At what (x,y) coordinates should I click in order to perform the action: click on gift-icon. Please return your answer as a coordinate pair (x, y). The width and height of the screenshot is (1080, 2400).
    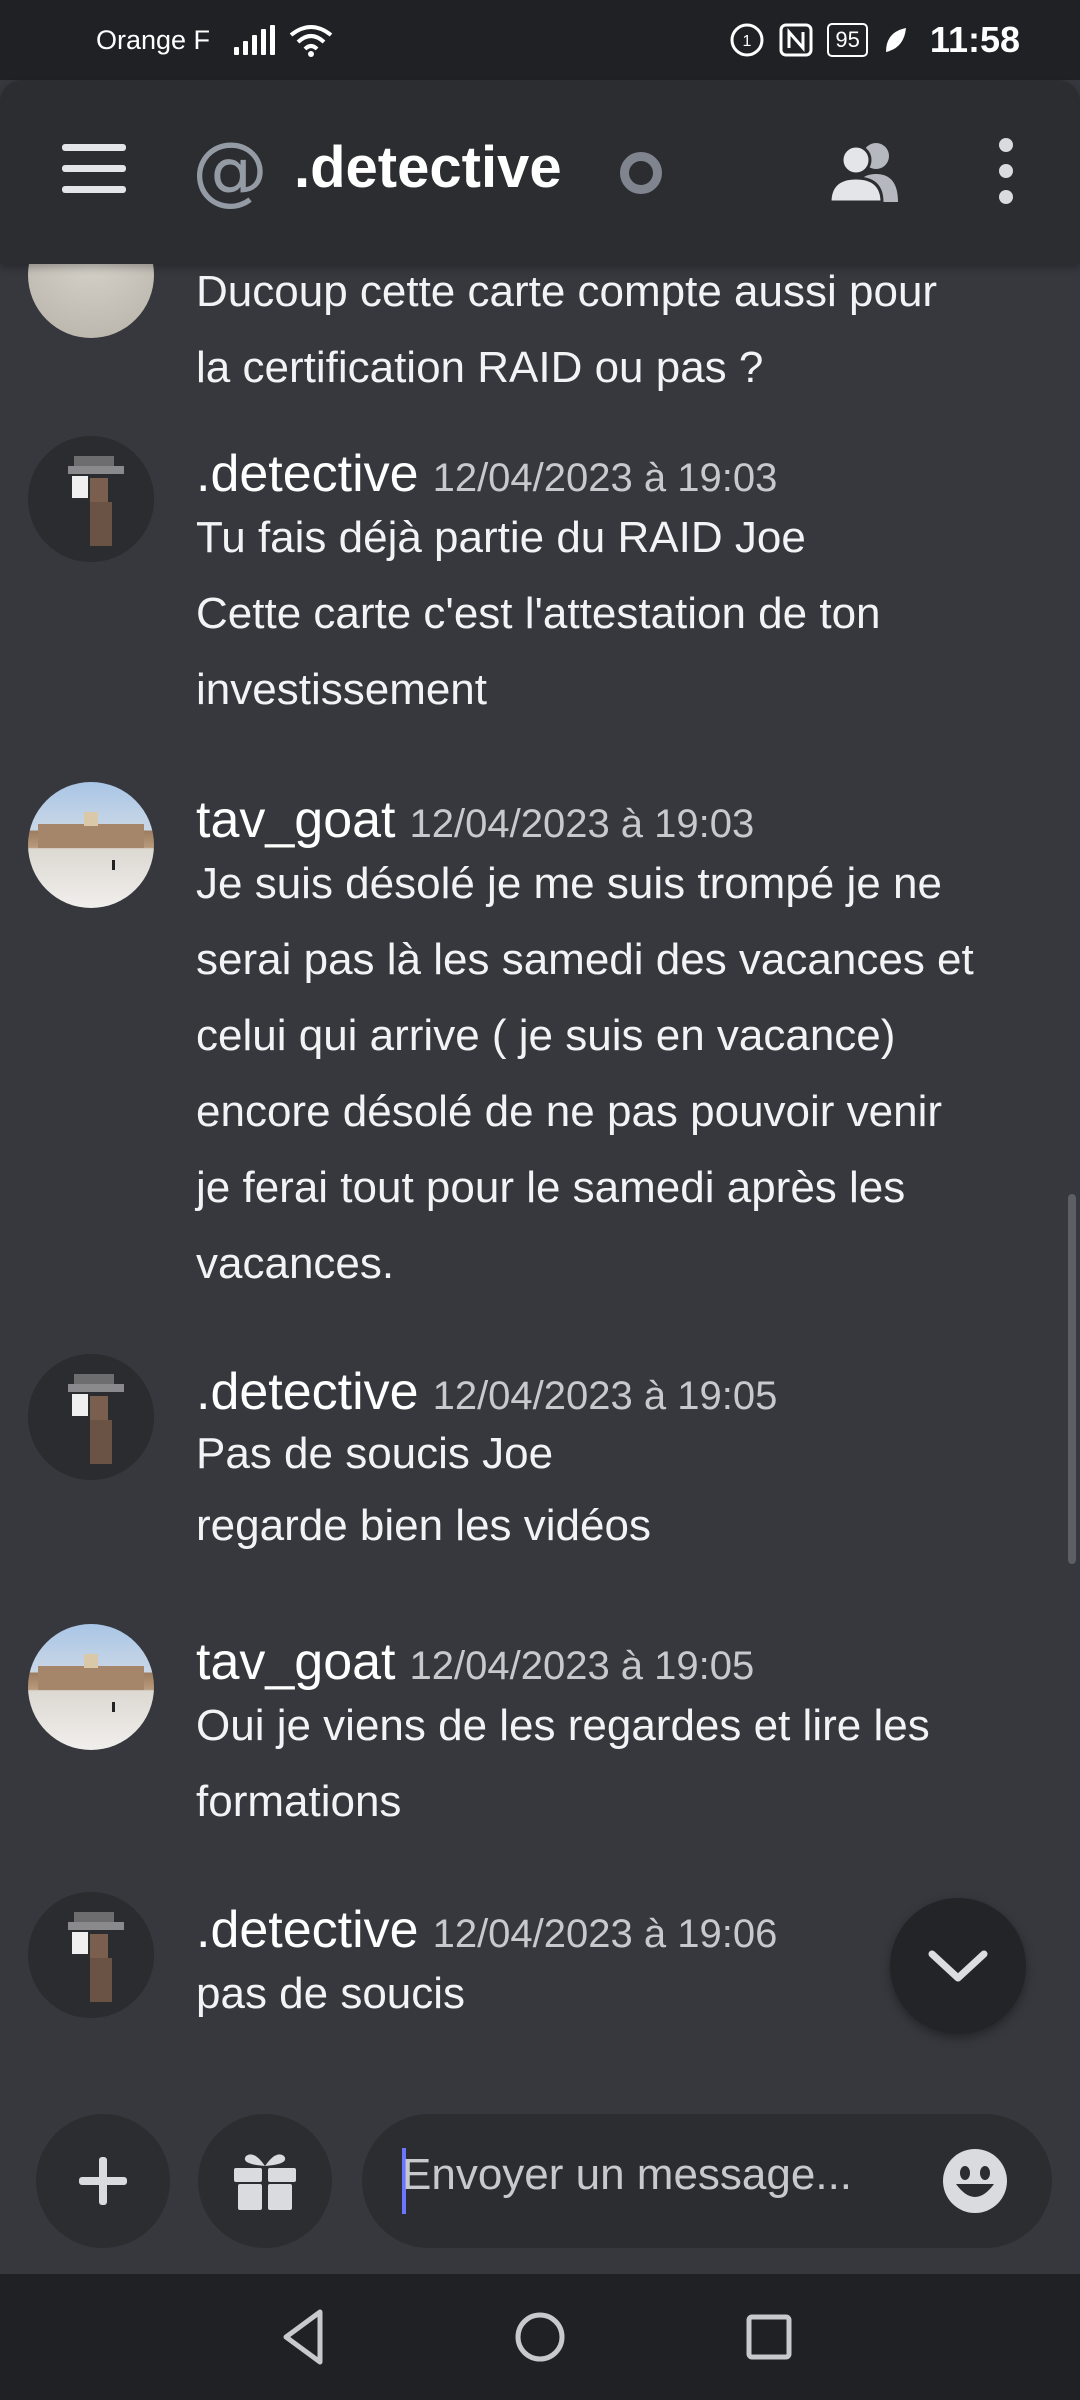
    Looking at the image, I should click on (265, 2182).